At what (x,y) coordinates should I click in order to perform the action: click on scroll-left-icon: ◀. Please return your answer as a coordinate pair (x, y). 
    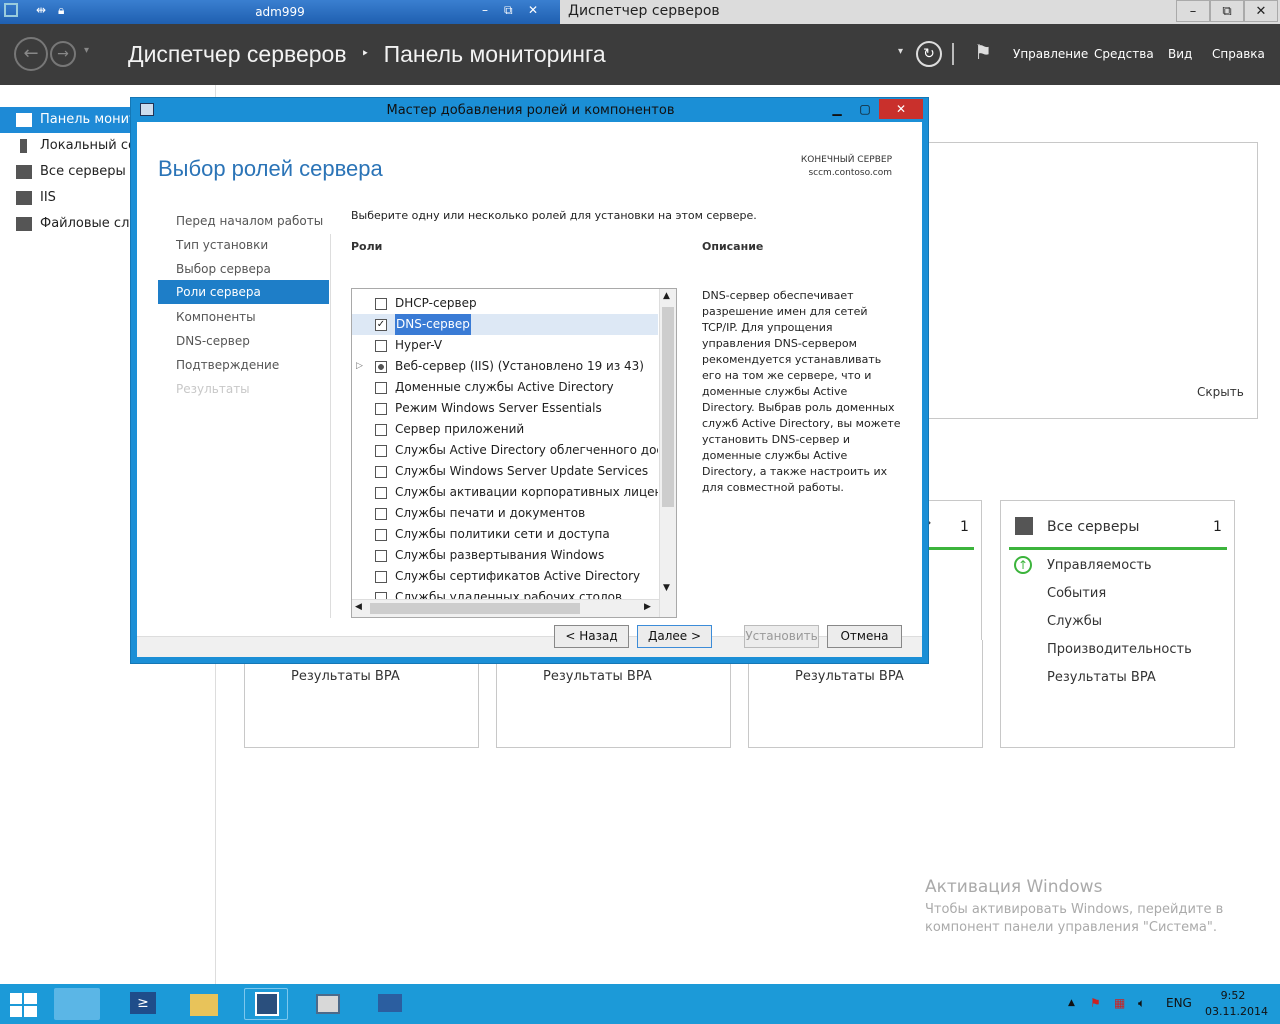
    Looking at the image, I should click on (358, 607).